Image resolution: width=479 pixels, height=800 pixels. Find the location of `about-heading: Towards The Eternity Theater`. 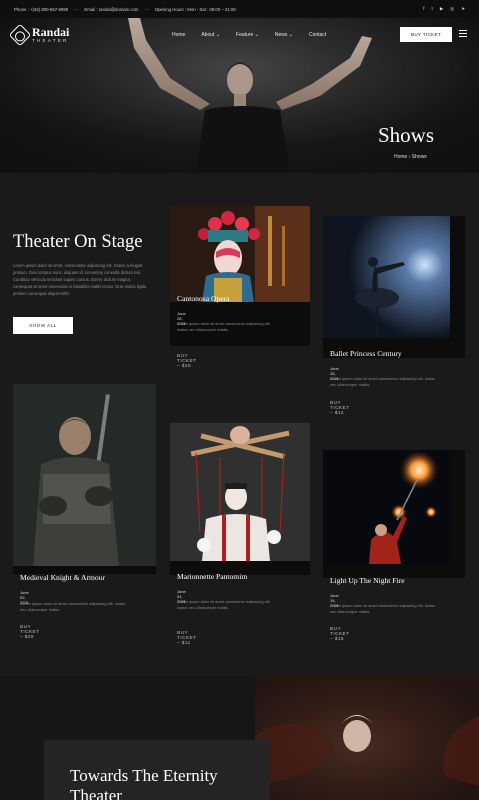

about-heading: Towards The Eternity Theater is located at coordinates (144, 783).